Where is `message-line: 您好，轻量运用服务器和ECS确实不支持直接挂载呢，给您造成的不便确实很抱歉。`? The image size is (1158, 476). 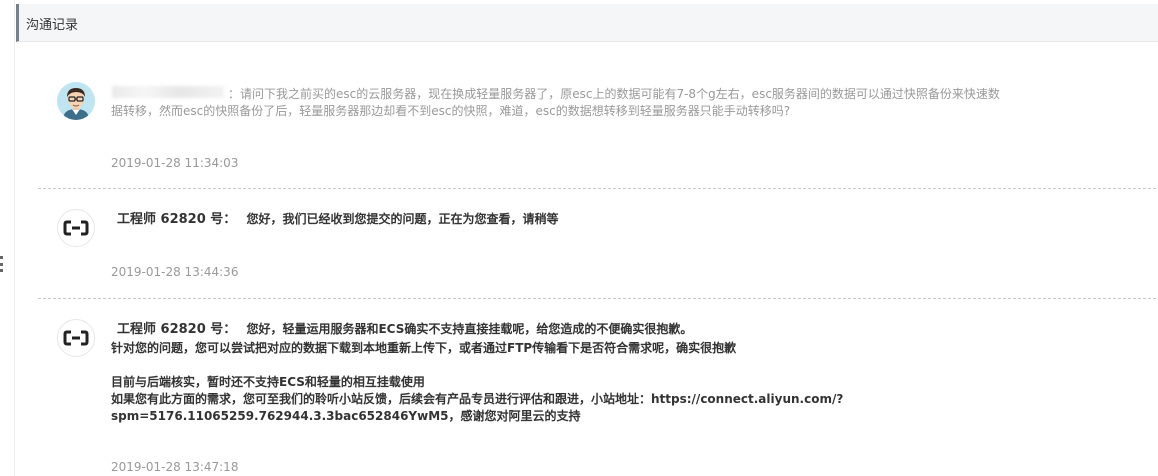 message-line: 您好，轻量运用服务器和ECS确实不支持直接挂载呢，给您造成的不便确实很抱歉。 is located at coordinates (469, 329).